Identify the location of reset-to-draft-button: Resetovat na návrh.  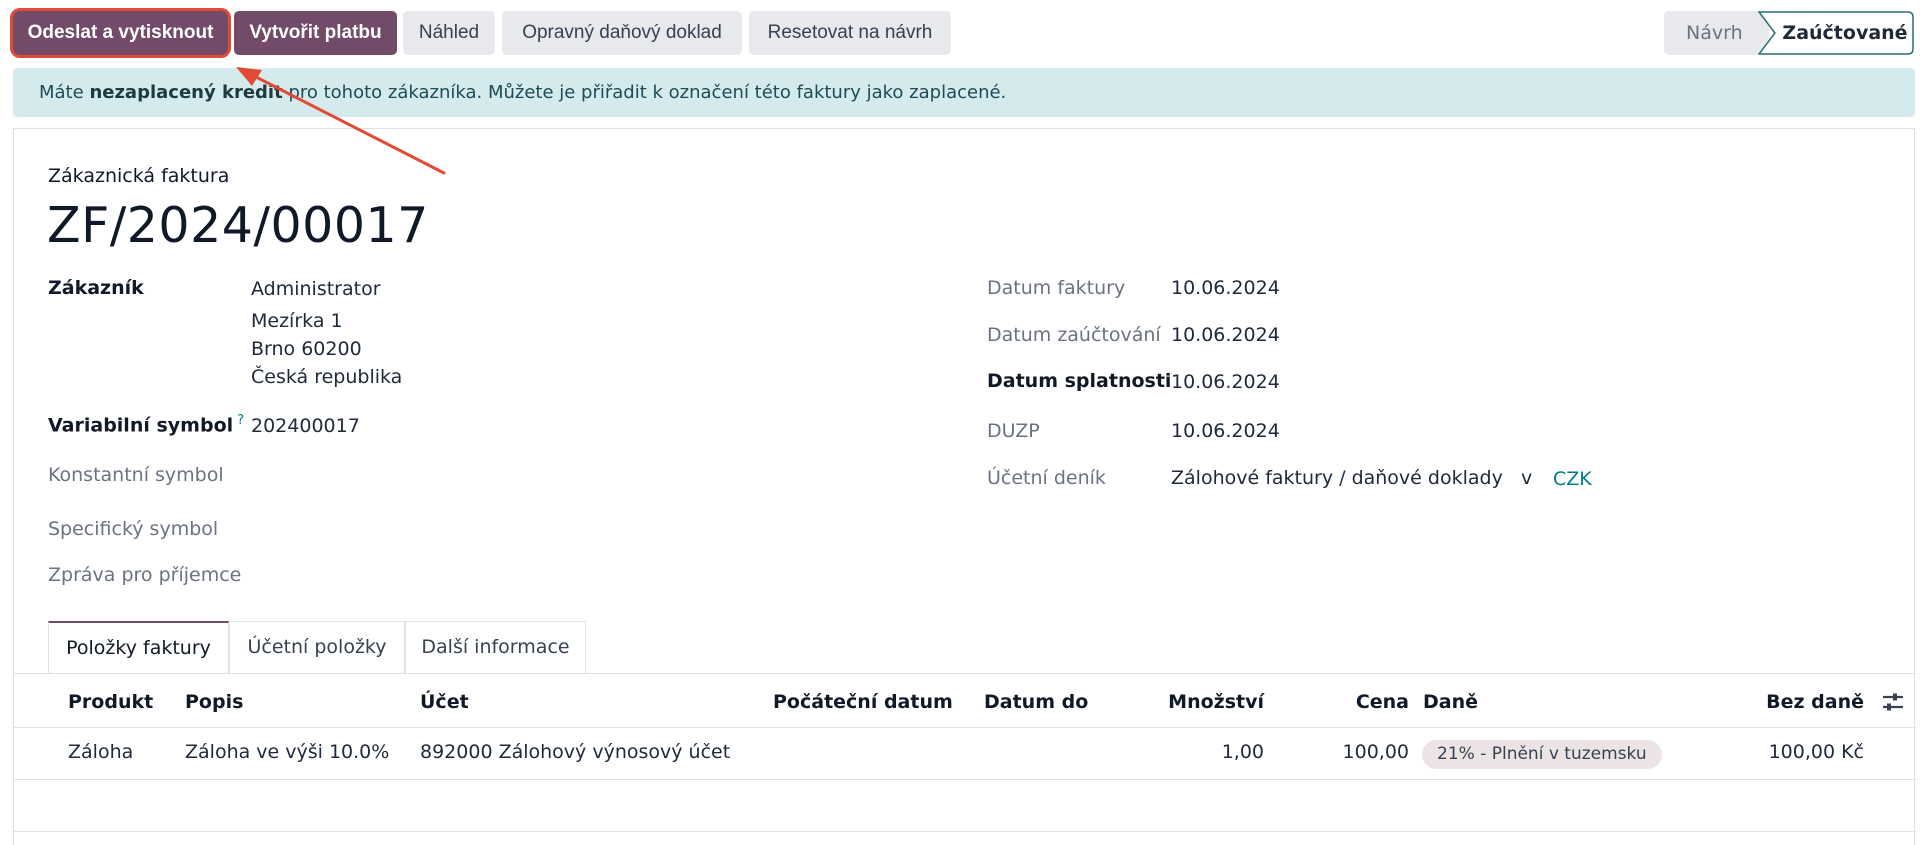
(850, 33).